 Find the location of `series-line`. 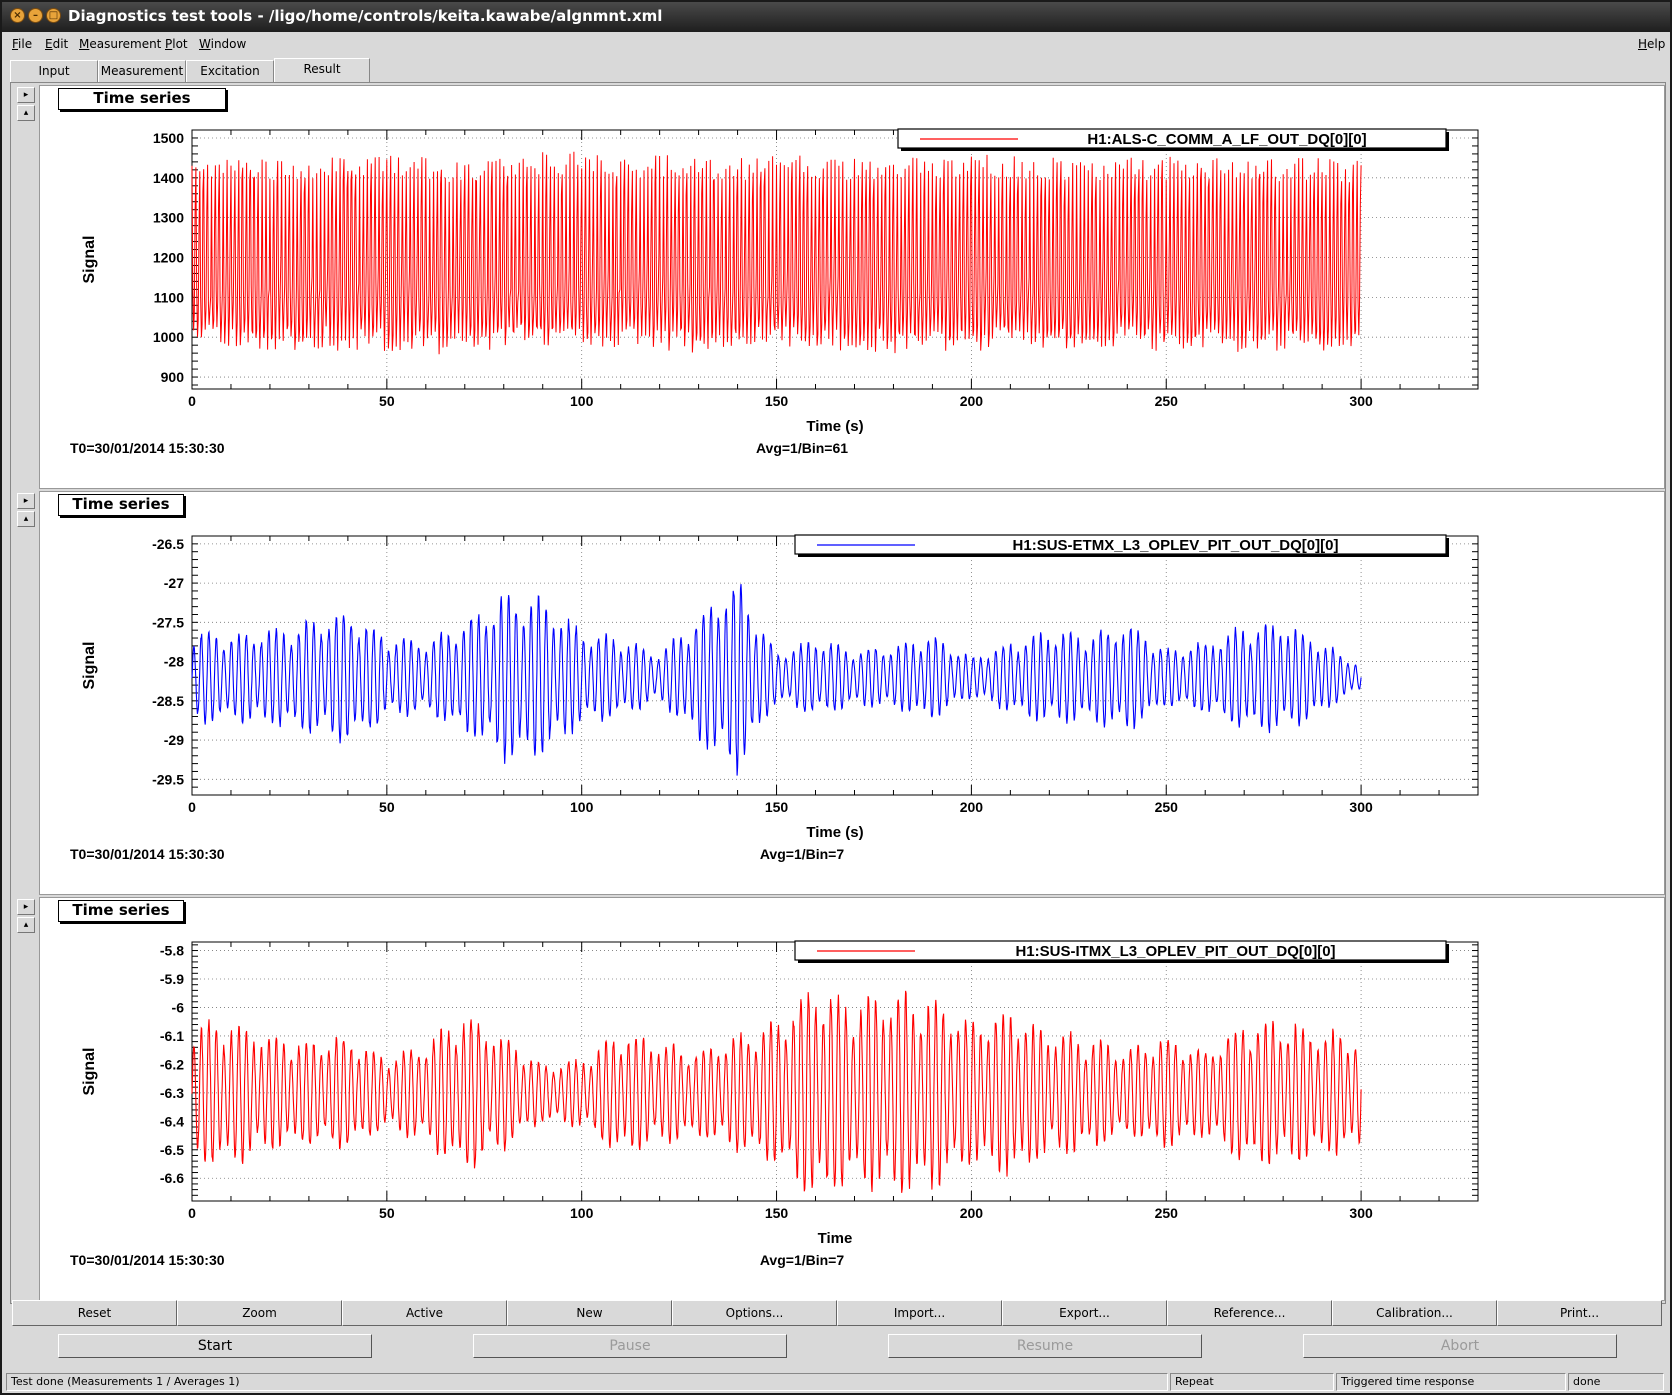

series-line is located at coordinates (776, 253).